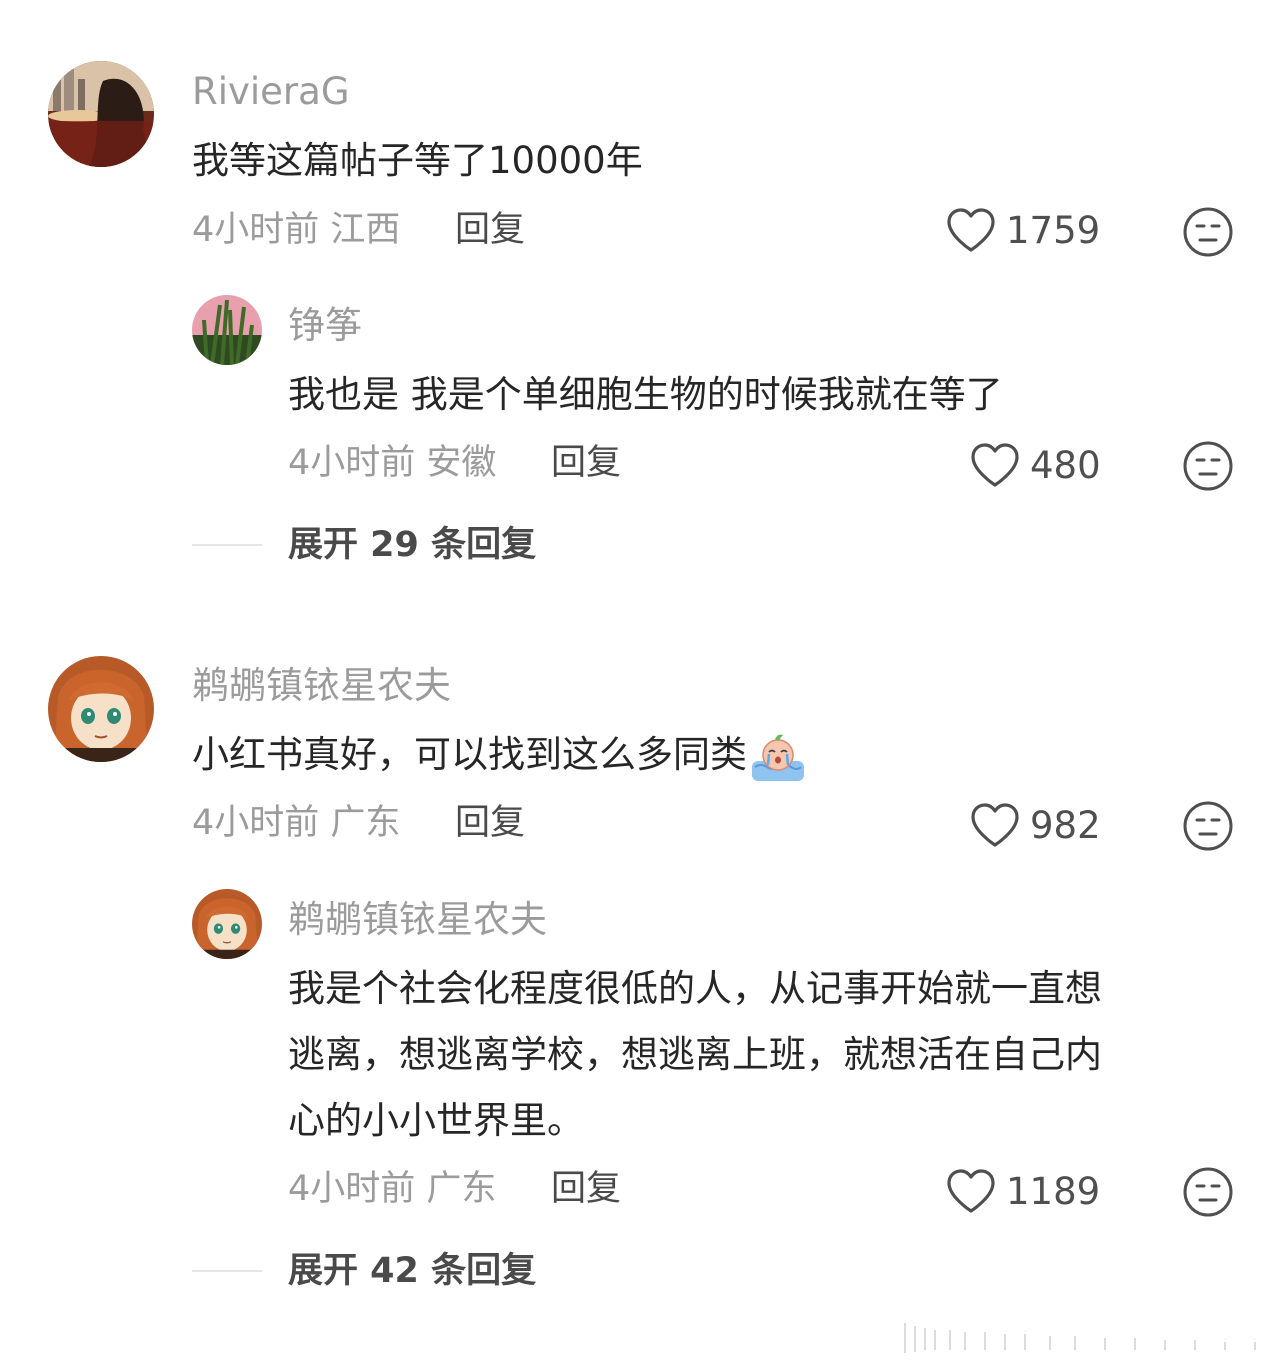  I want to click on username: 铮筝, so click(325, 326).